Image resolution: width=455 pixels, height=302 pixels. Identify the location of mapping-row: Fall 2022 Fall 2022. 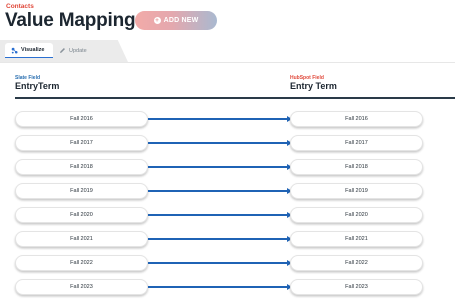
(227, 263).